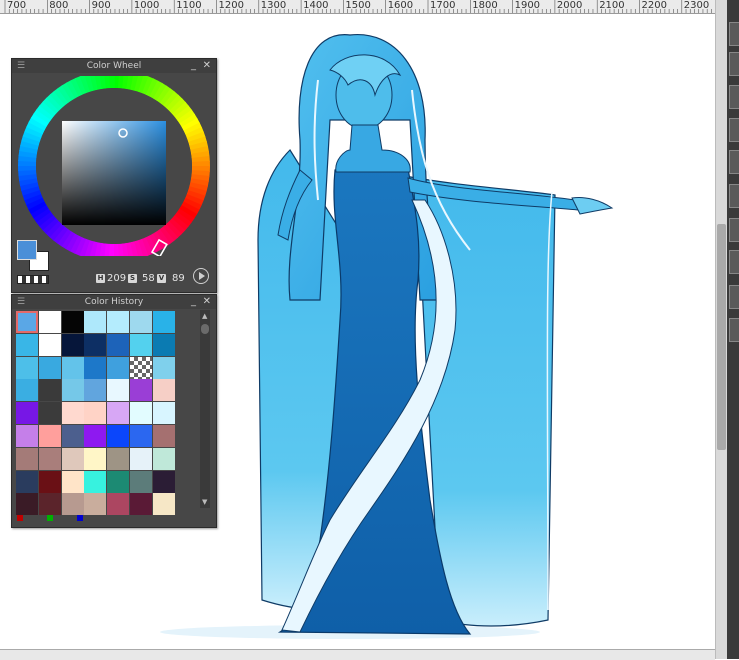 Image resolution: width=739 pixels, height=660 pixels. What do you see at coordinates (114, 302) in the screenshot?
I see `color-history-titlebar: ☰ Color History _ ✕` at bounding box center [114, 302].